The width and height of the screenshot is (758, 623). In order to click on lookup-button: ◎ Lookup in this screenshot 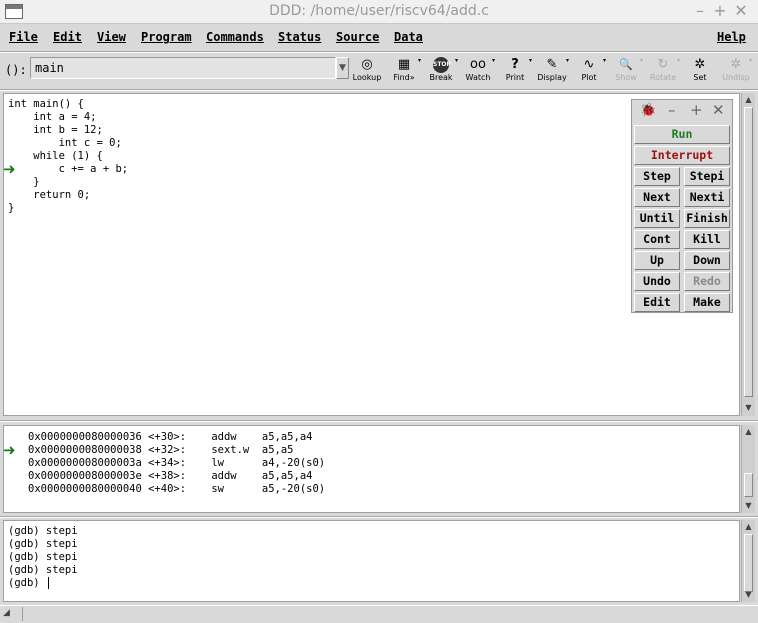, I will do `click(367, 71)`.